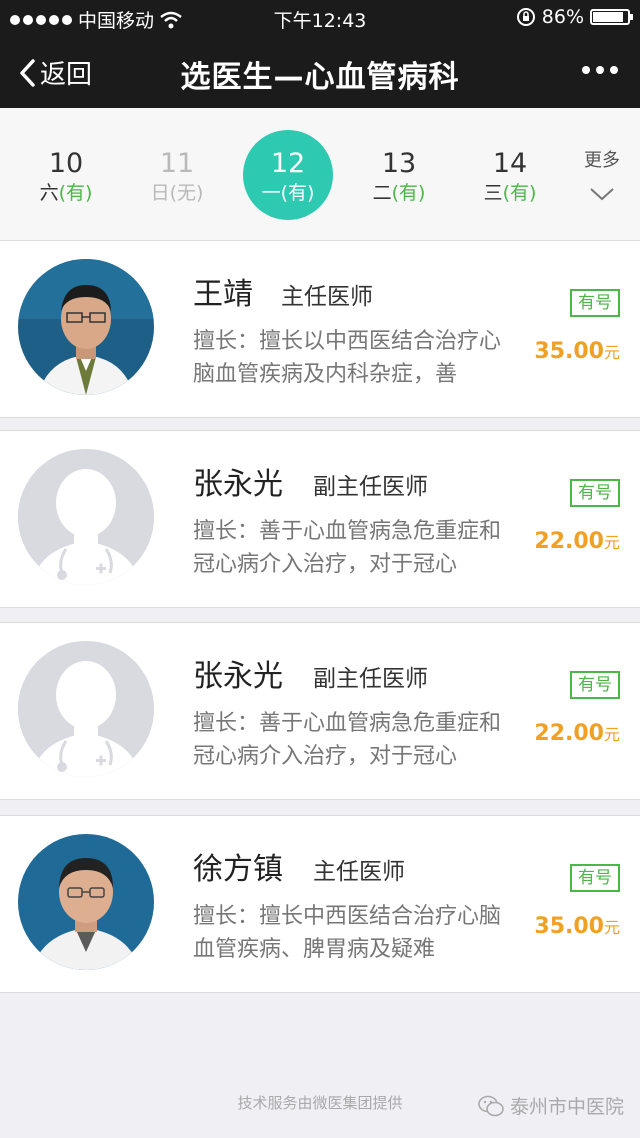 This screenshot has height=1138, width=640. What do you see at coordinates (271, 193) in the screenshot?
I see `date-weekday: 一` at bounding box center [271, 193].